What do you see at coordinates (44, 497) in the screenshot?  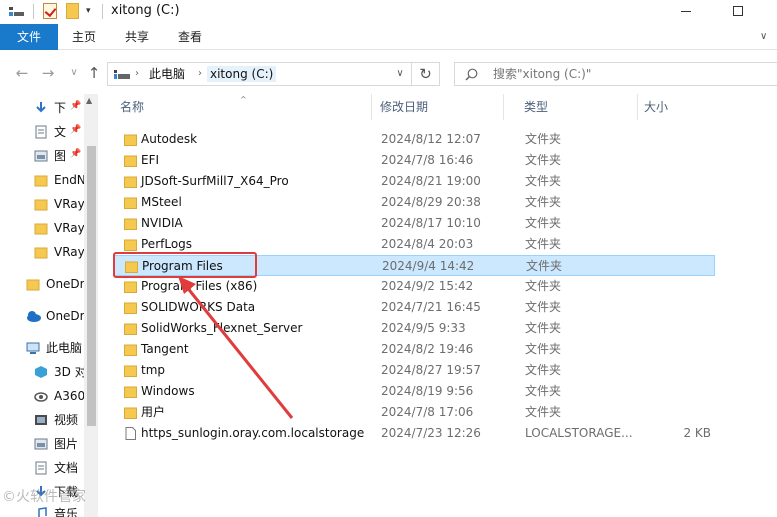 I see `watermark: ©火软件管家` at bounding box center [44, 497].